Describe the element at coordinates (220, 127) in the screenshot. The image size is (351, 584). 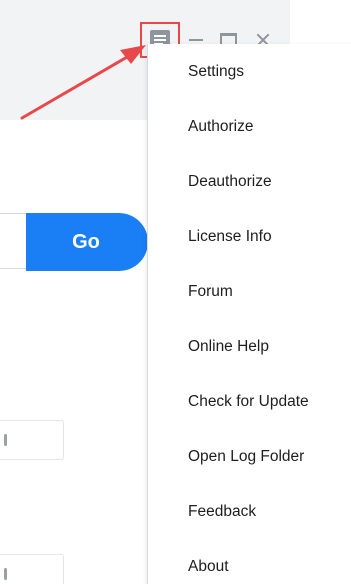
I see `menu-item-authorize: Authorize` at that location.